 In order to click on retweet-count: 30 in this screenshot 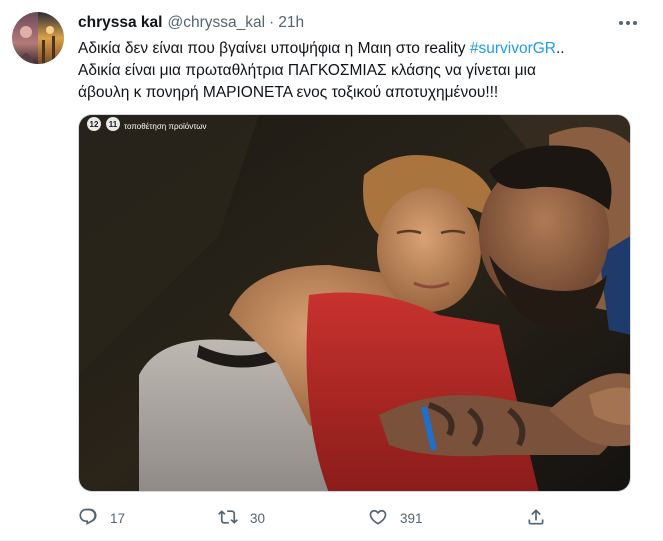, I will do `click(258, 518)`.